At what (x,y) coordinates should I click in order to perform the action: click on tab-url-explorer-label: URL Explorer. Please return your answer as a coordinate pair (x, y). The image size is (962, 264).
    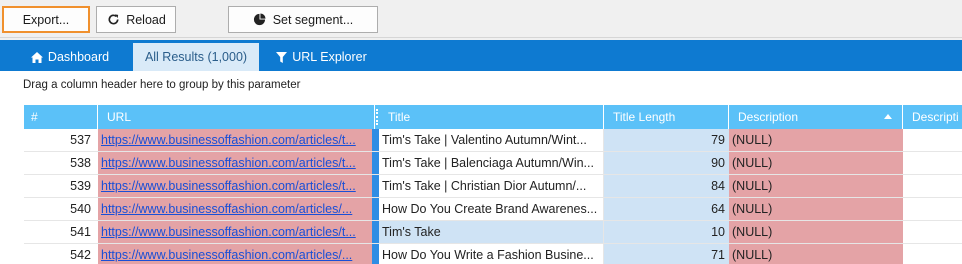
    Looking at the image, I should click on (329, 57).